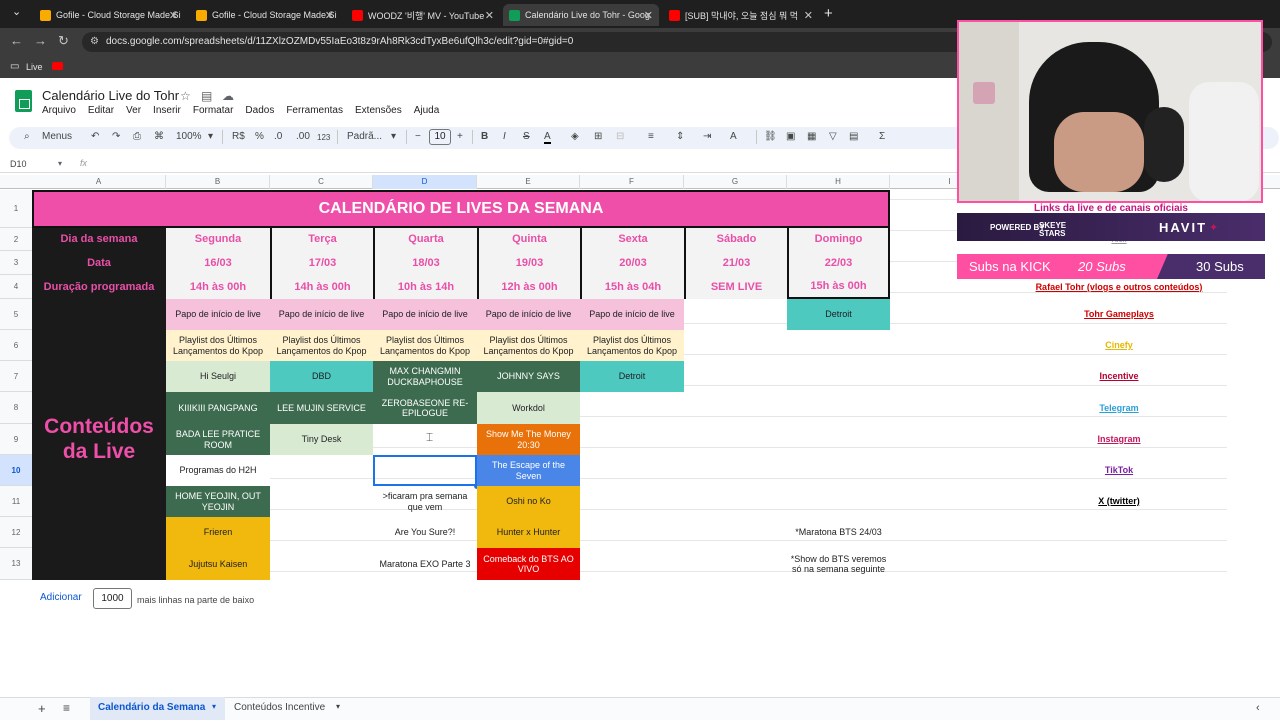  I want to click on filter-icon: ▽, so click(833, 136).